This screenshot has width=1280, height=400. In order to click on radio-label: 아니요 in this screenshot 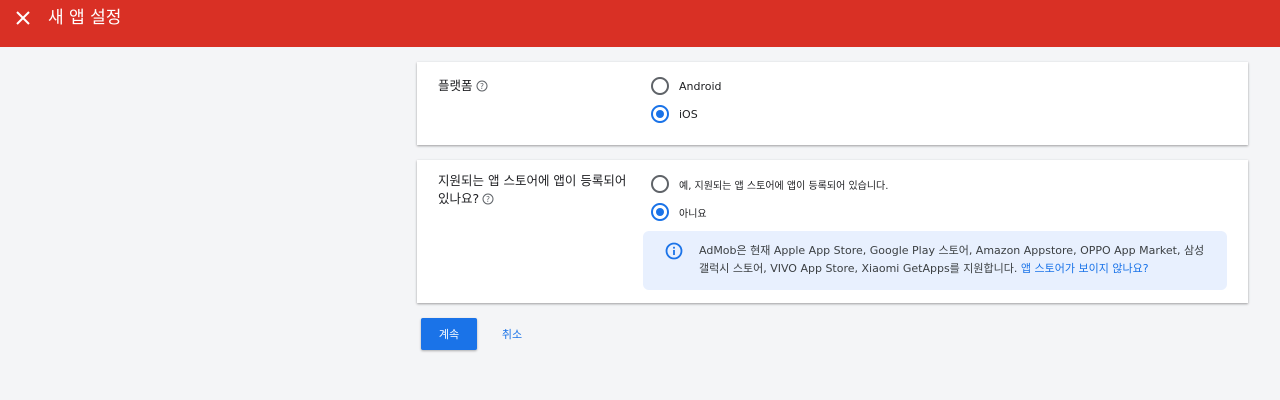, I will do `click(693, 214)`.